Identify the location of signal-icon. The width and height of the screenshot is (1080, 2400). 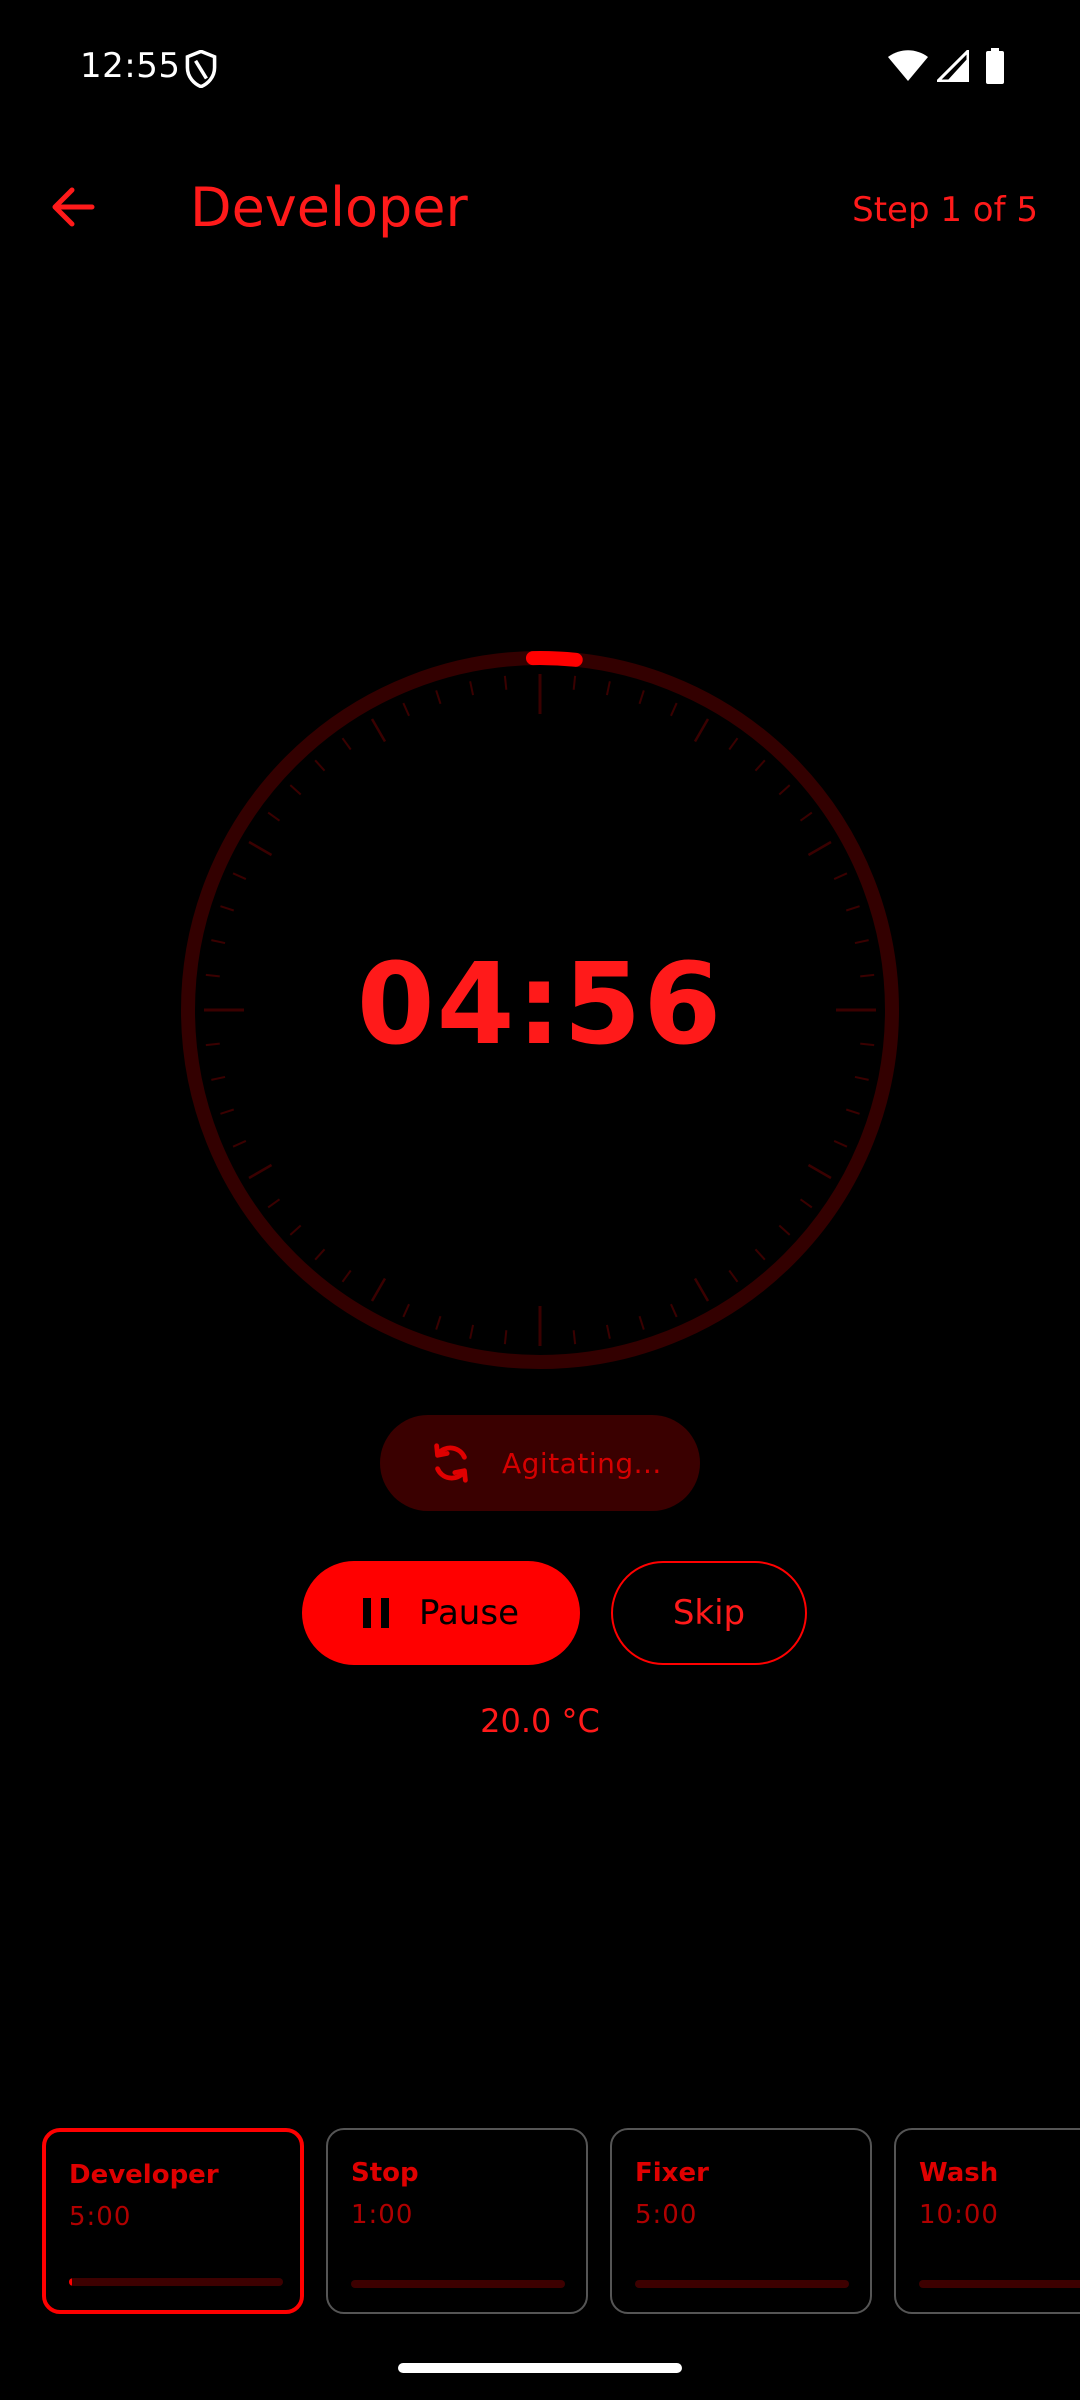
(953, 66).